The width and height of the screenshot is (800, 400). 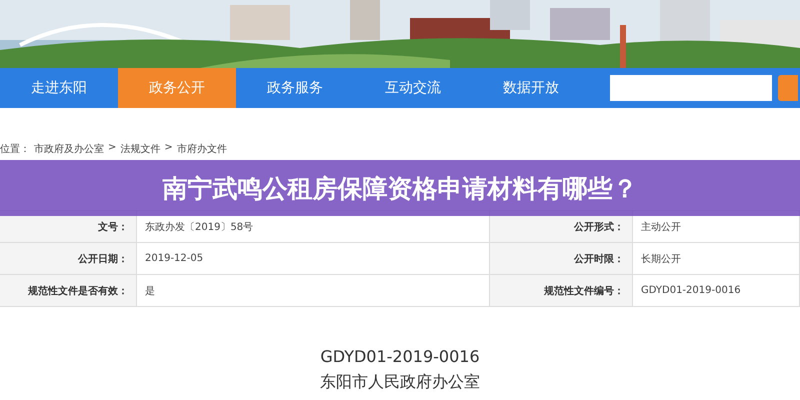 What do you see at coordinates (400, 356) in the screenshot?
I see `document-number: GDYD01-2019-0016` at bounding box center [400, 356].